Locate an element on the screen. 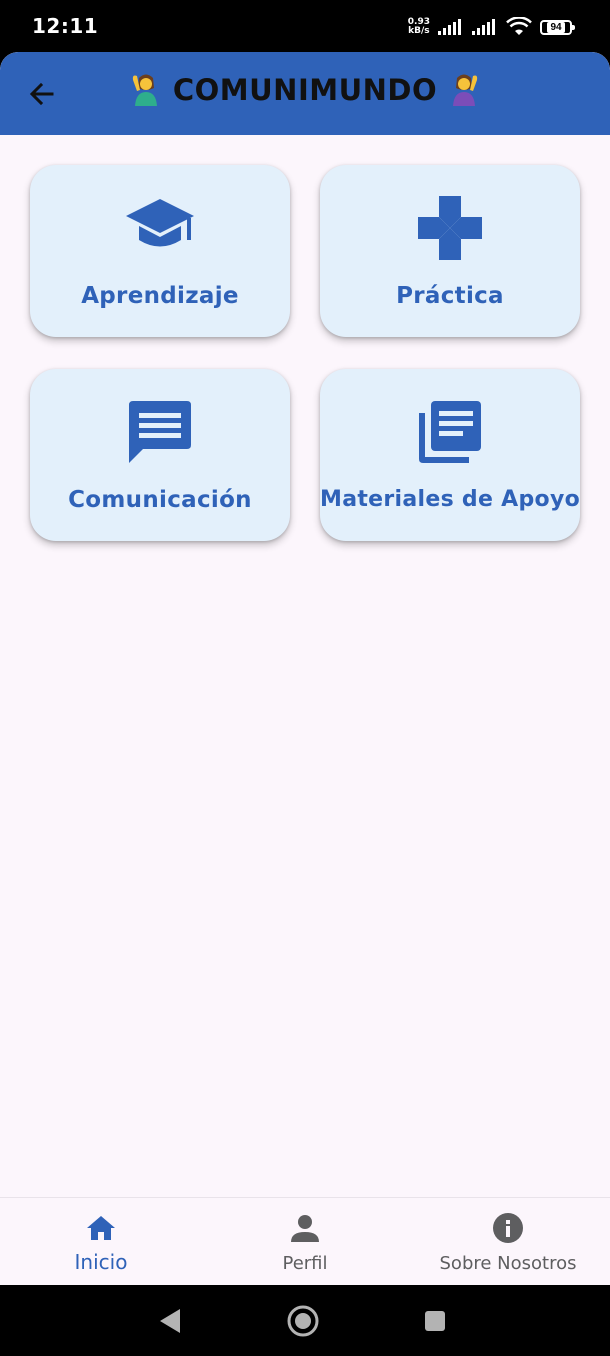 The image size is (610, 1356). chat-message-icon is located at coordinates (160, 432).